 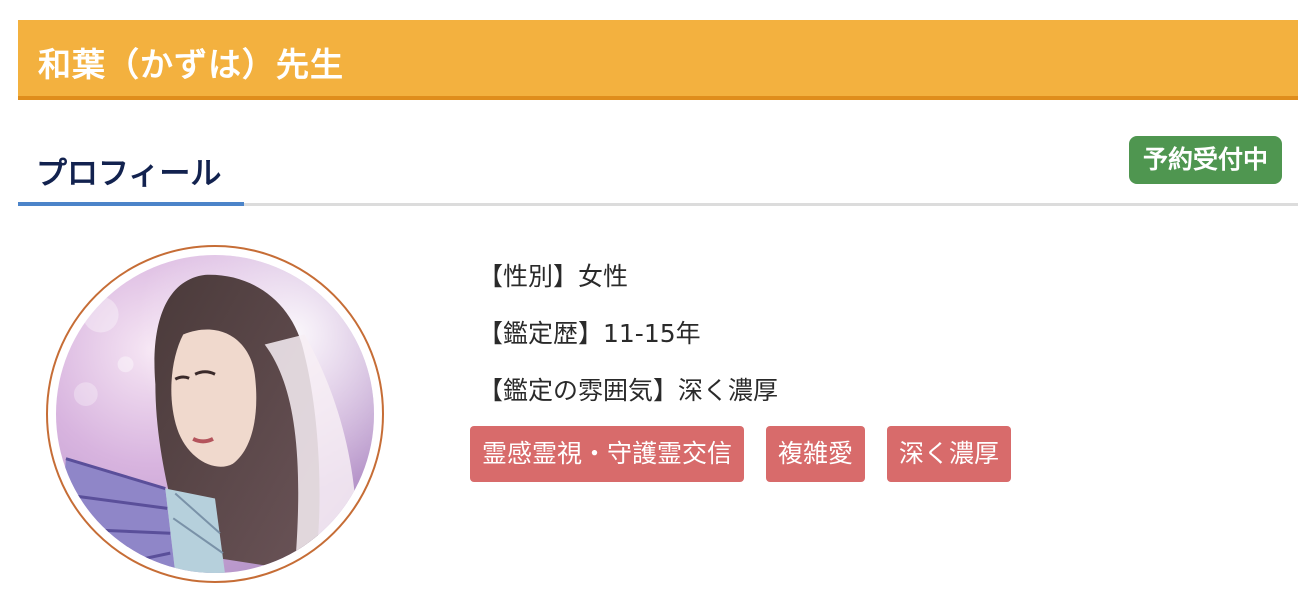 I want to click on status-badge: 予約受付中, so click(x=1205, y=160).